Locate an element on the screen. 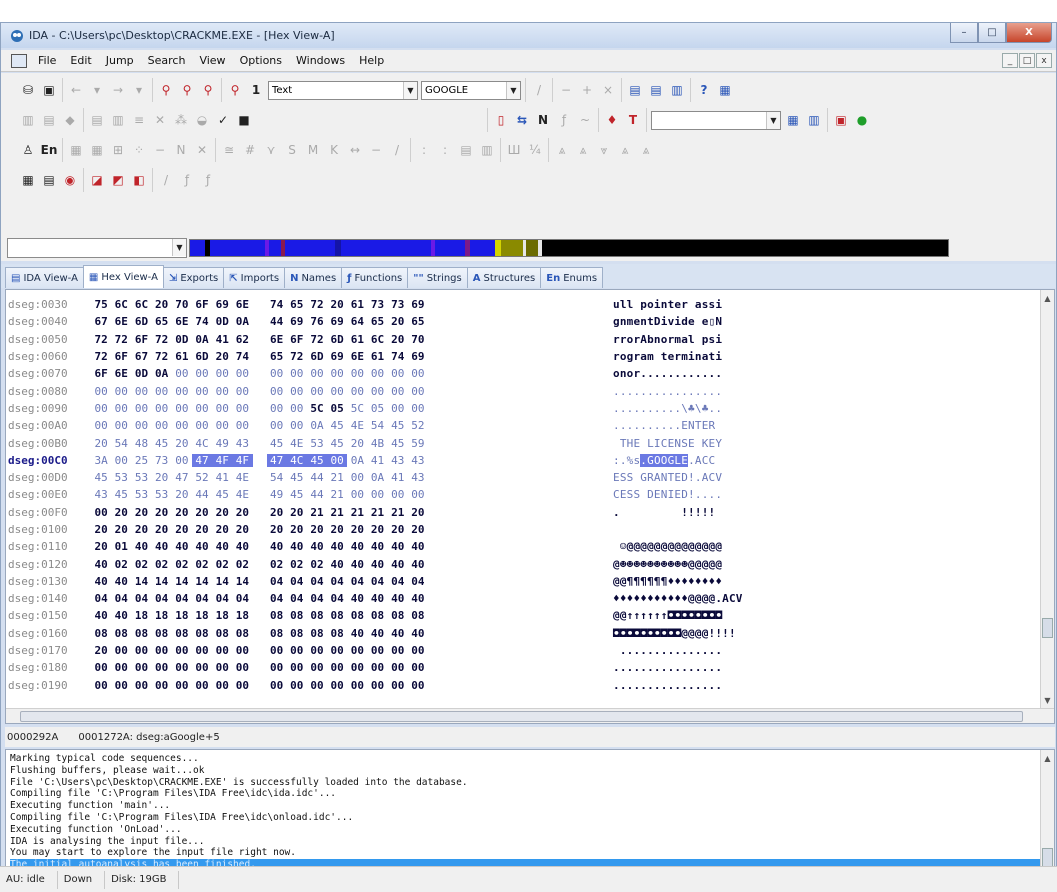 The height and width of the screenshot is (892, 1057). hex-byte: 41 is located at coordinates (398, 477).